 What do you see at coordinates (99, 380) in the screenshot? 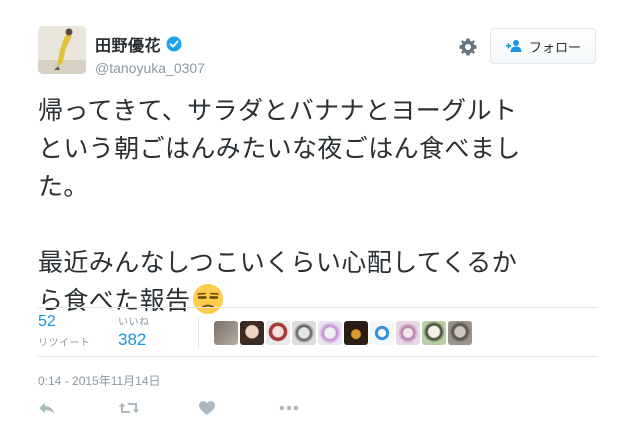
I see `tweet-timestamp: 0:14 - 2015年11月14日` at bounding box center [99, 380].